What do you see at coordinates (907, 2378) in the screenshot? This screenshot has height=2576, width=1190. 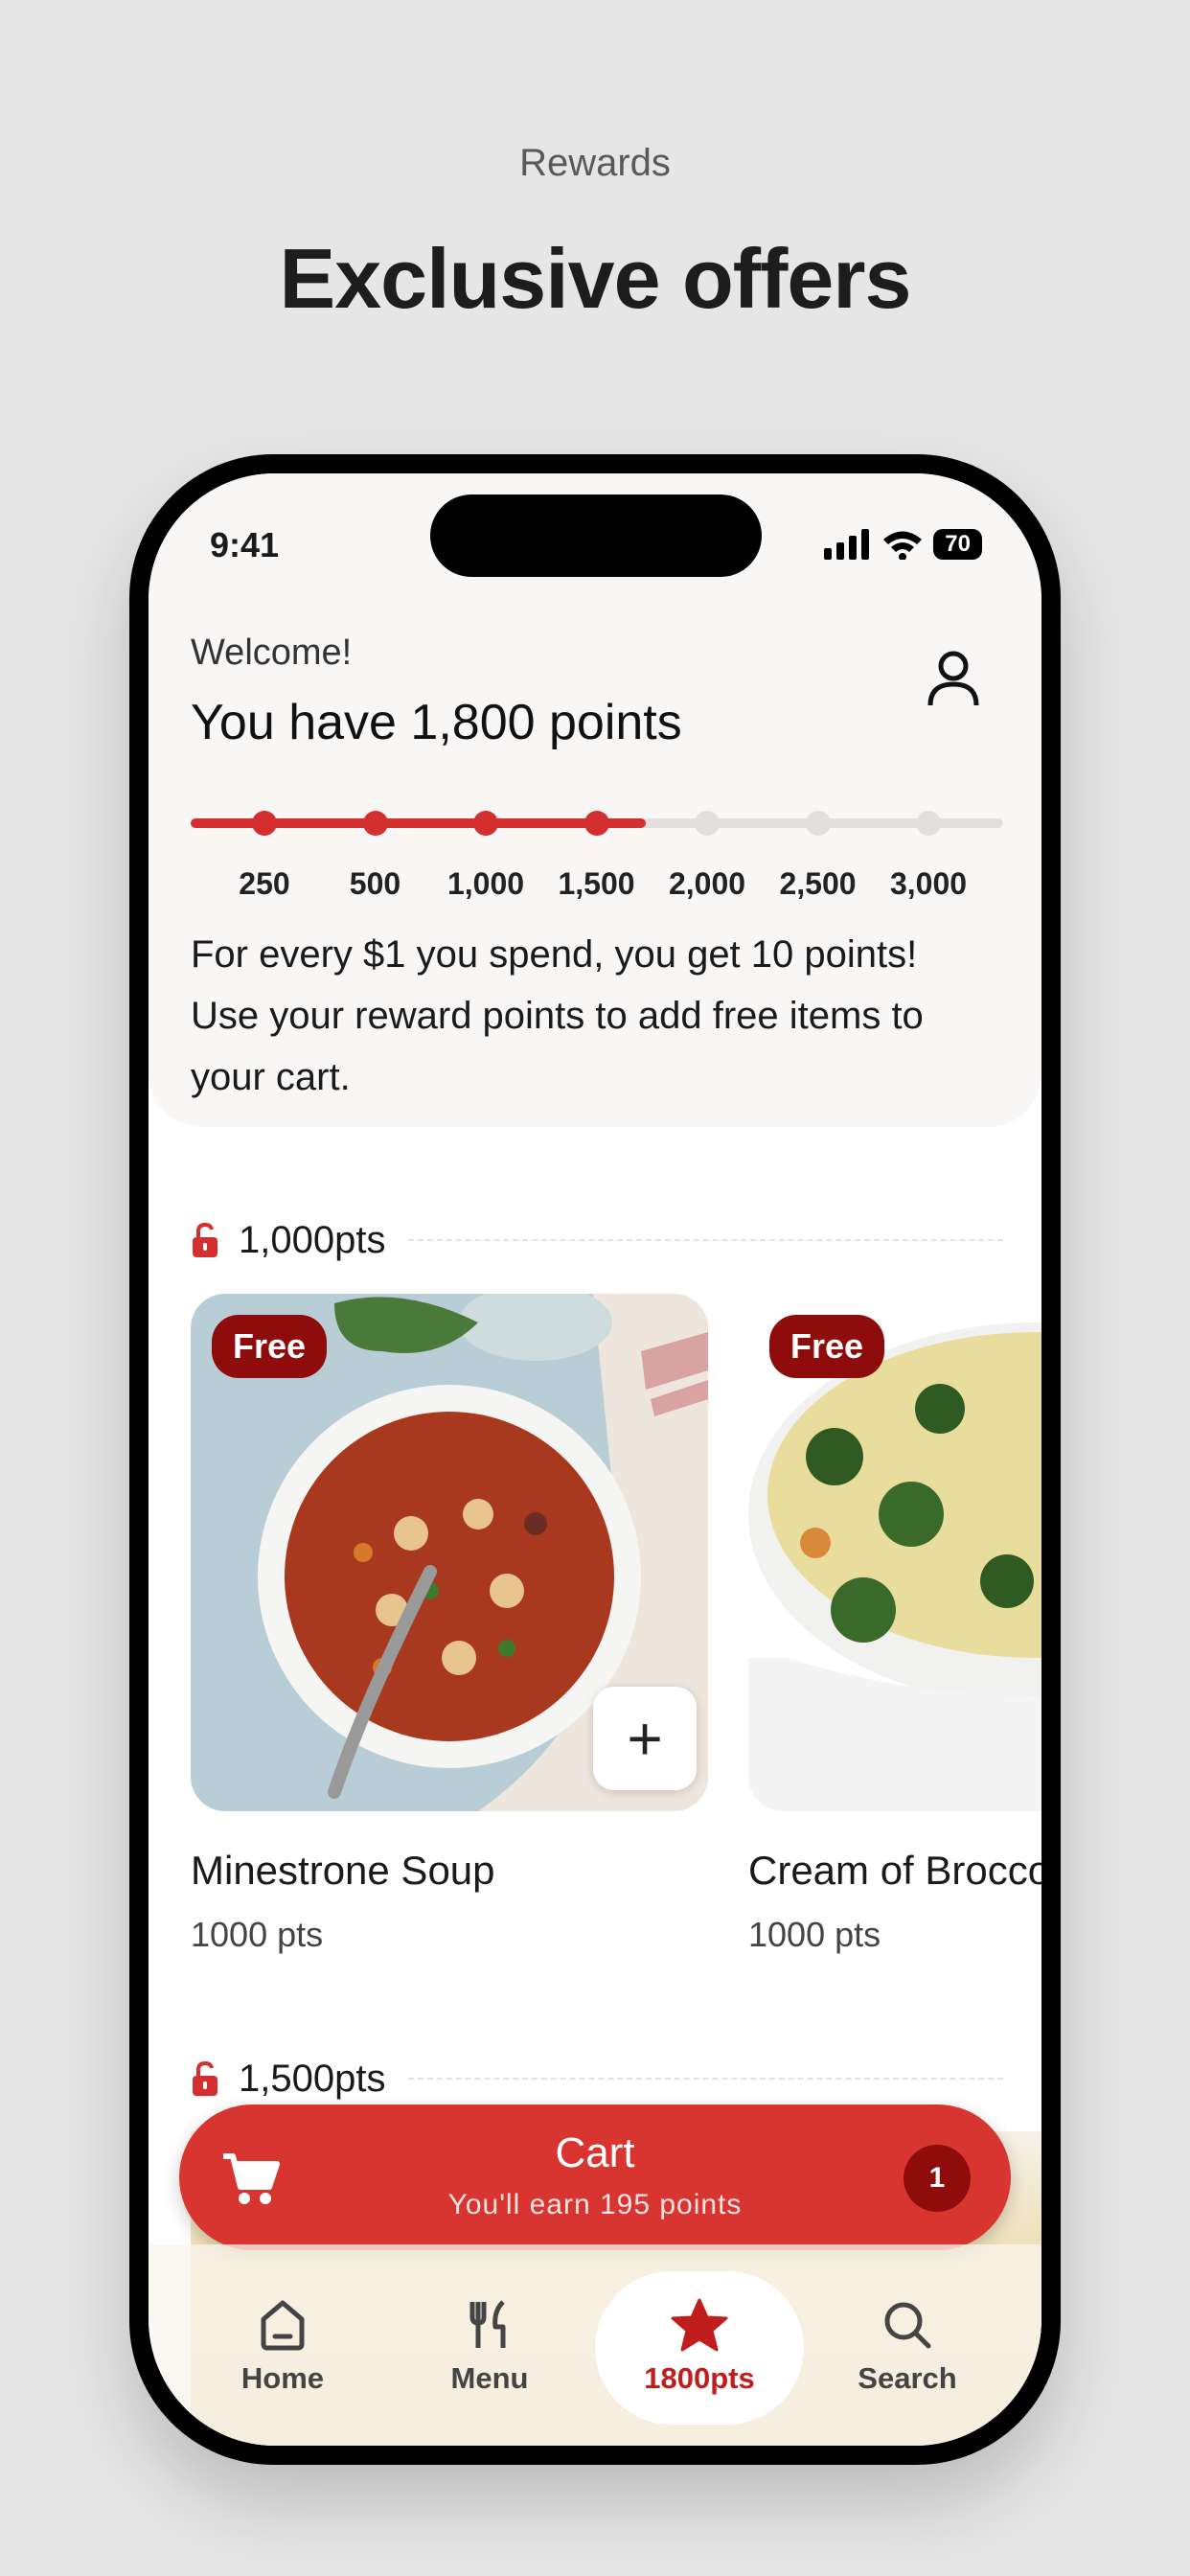 I see `tab-label: Search` at bounding box center [907, 2378].